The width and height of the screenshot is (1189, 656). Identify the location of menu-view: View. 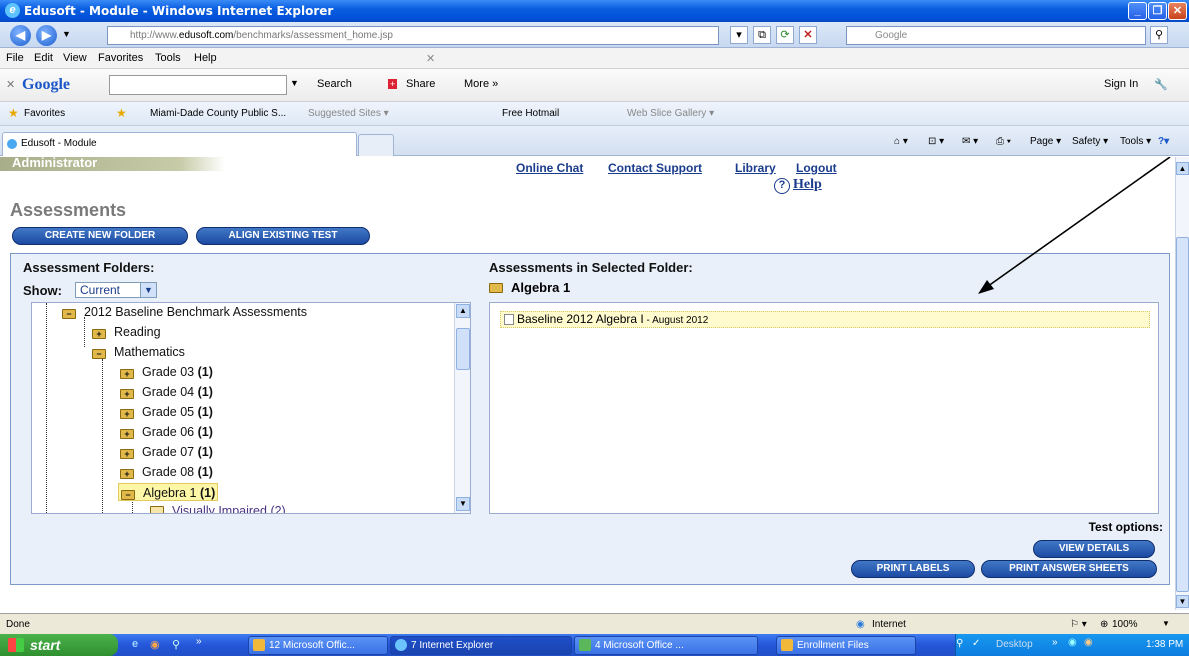
(75, 58).